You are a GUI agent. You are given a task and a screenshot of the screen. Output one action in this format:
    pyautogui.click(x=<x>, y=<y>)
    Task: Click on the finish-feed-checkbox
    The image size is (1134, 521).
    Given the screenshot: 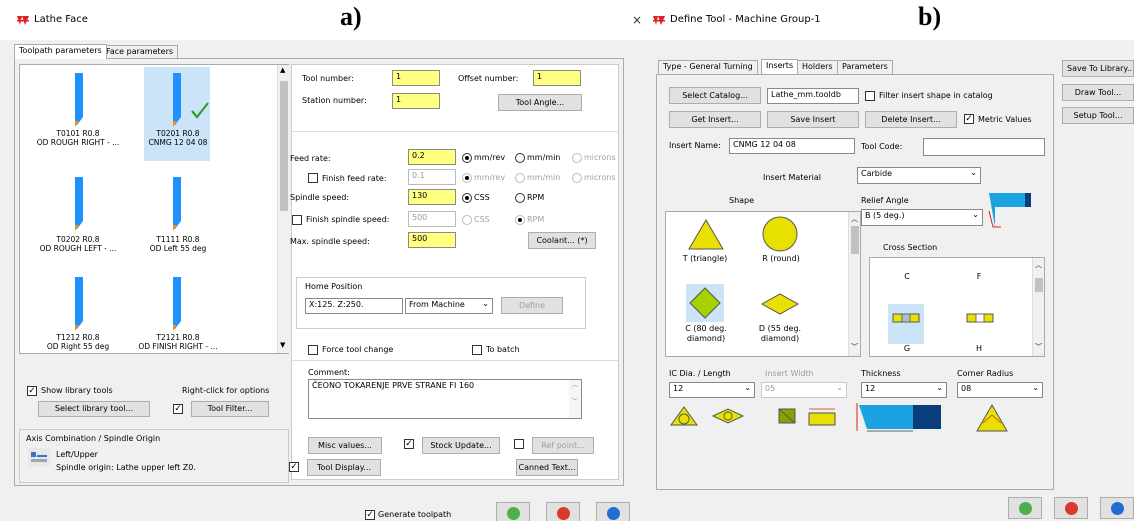 What is the action you would take?
    pyautogui.click(x=313, y=178)
    